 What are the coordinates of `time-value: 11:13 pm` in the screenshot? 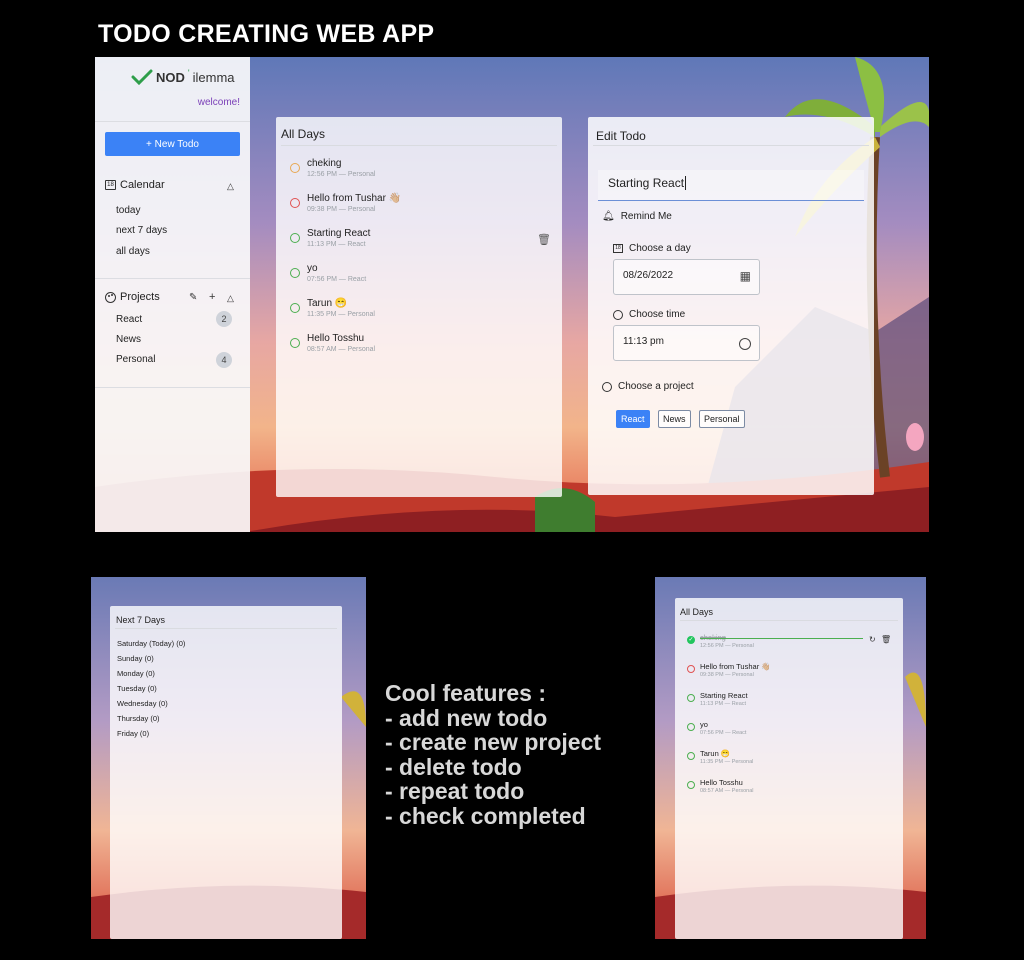 It's located at (643, 341).